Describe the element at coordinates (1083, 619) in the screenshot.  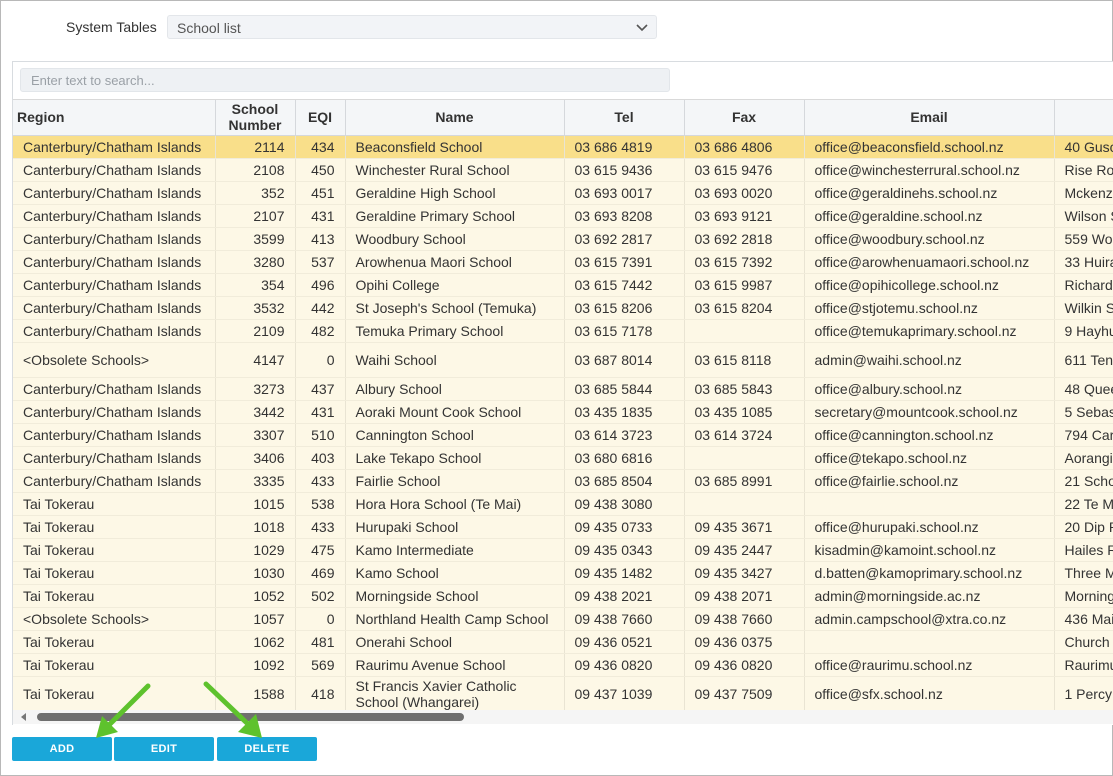
I see `cell-address: 436 Mai` at that location.